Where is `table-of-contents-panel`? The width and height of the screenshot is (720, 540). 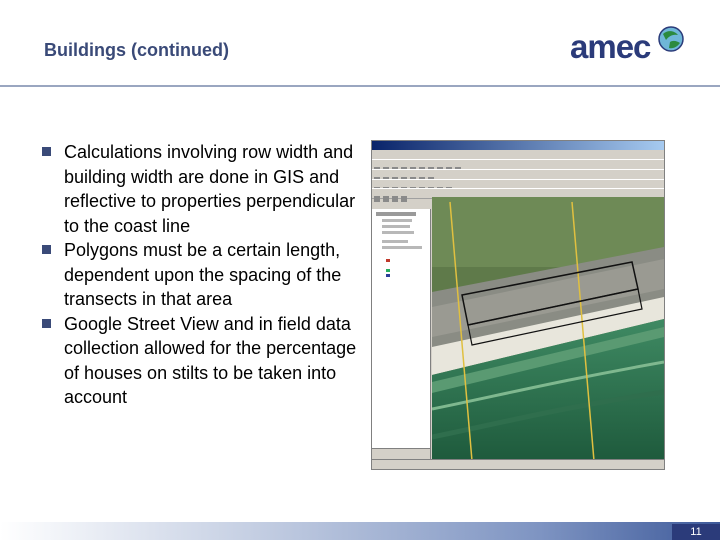 table-of-contents-panel is located at coordinates (401, 334).